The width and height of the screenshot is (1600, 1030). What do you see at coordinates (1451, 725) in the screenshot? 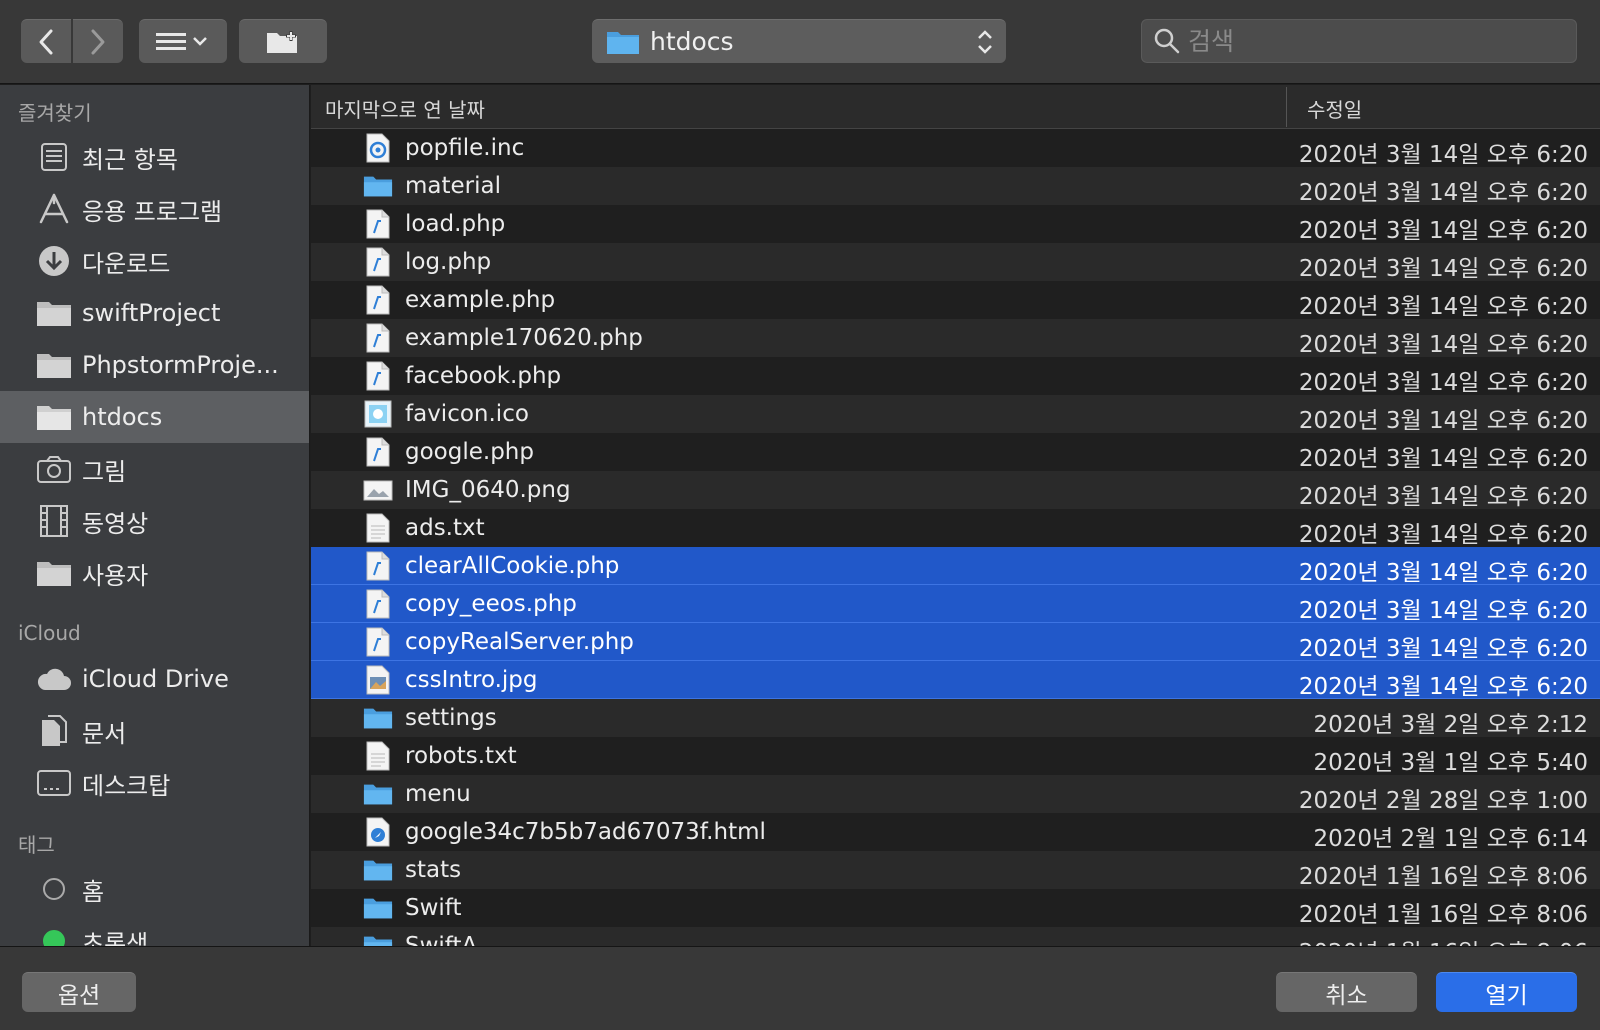
I see `file-modified-date: 2020년 3월 2일 오후 2:12` at bounding box center [1451, 725].